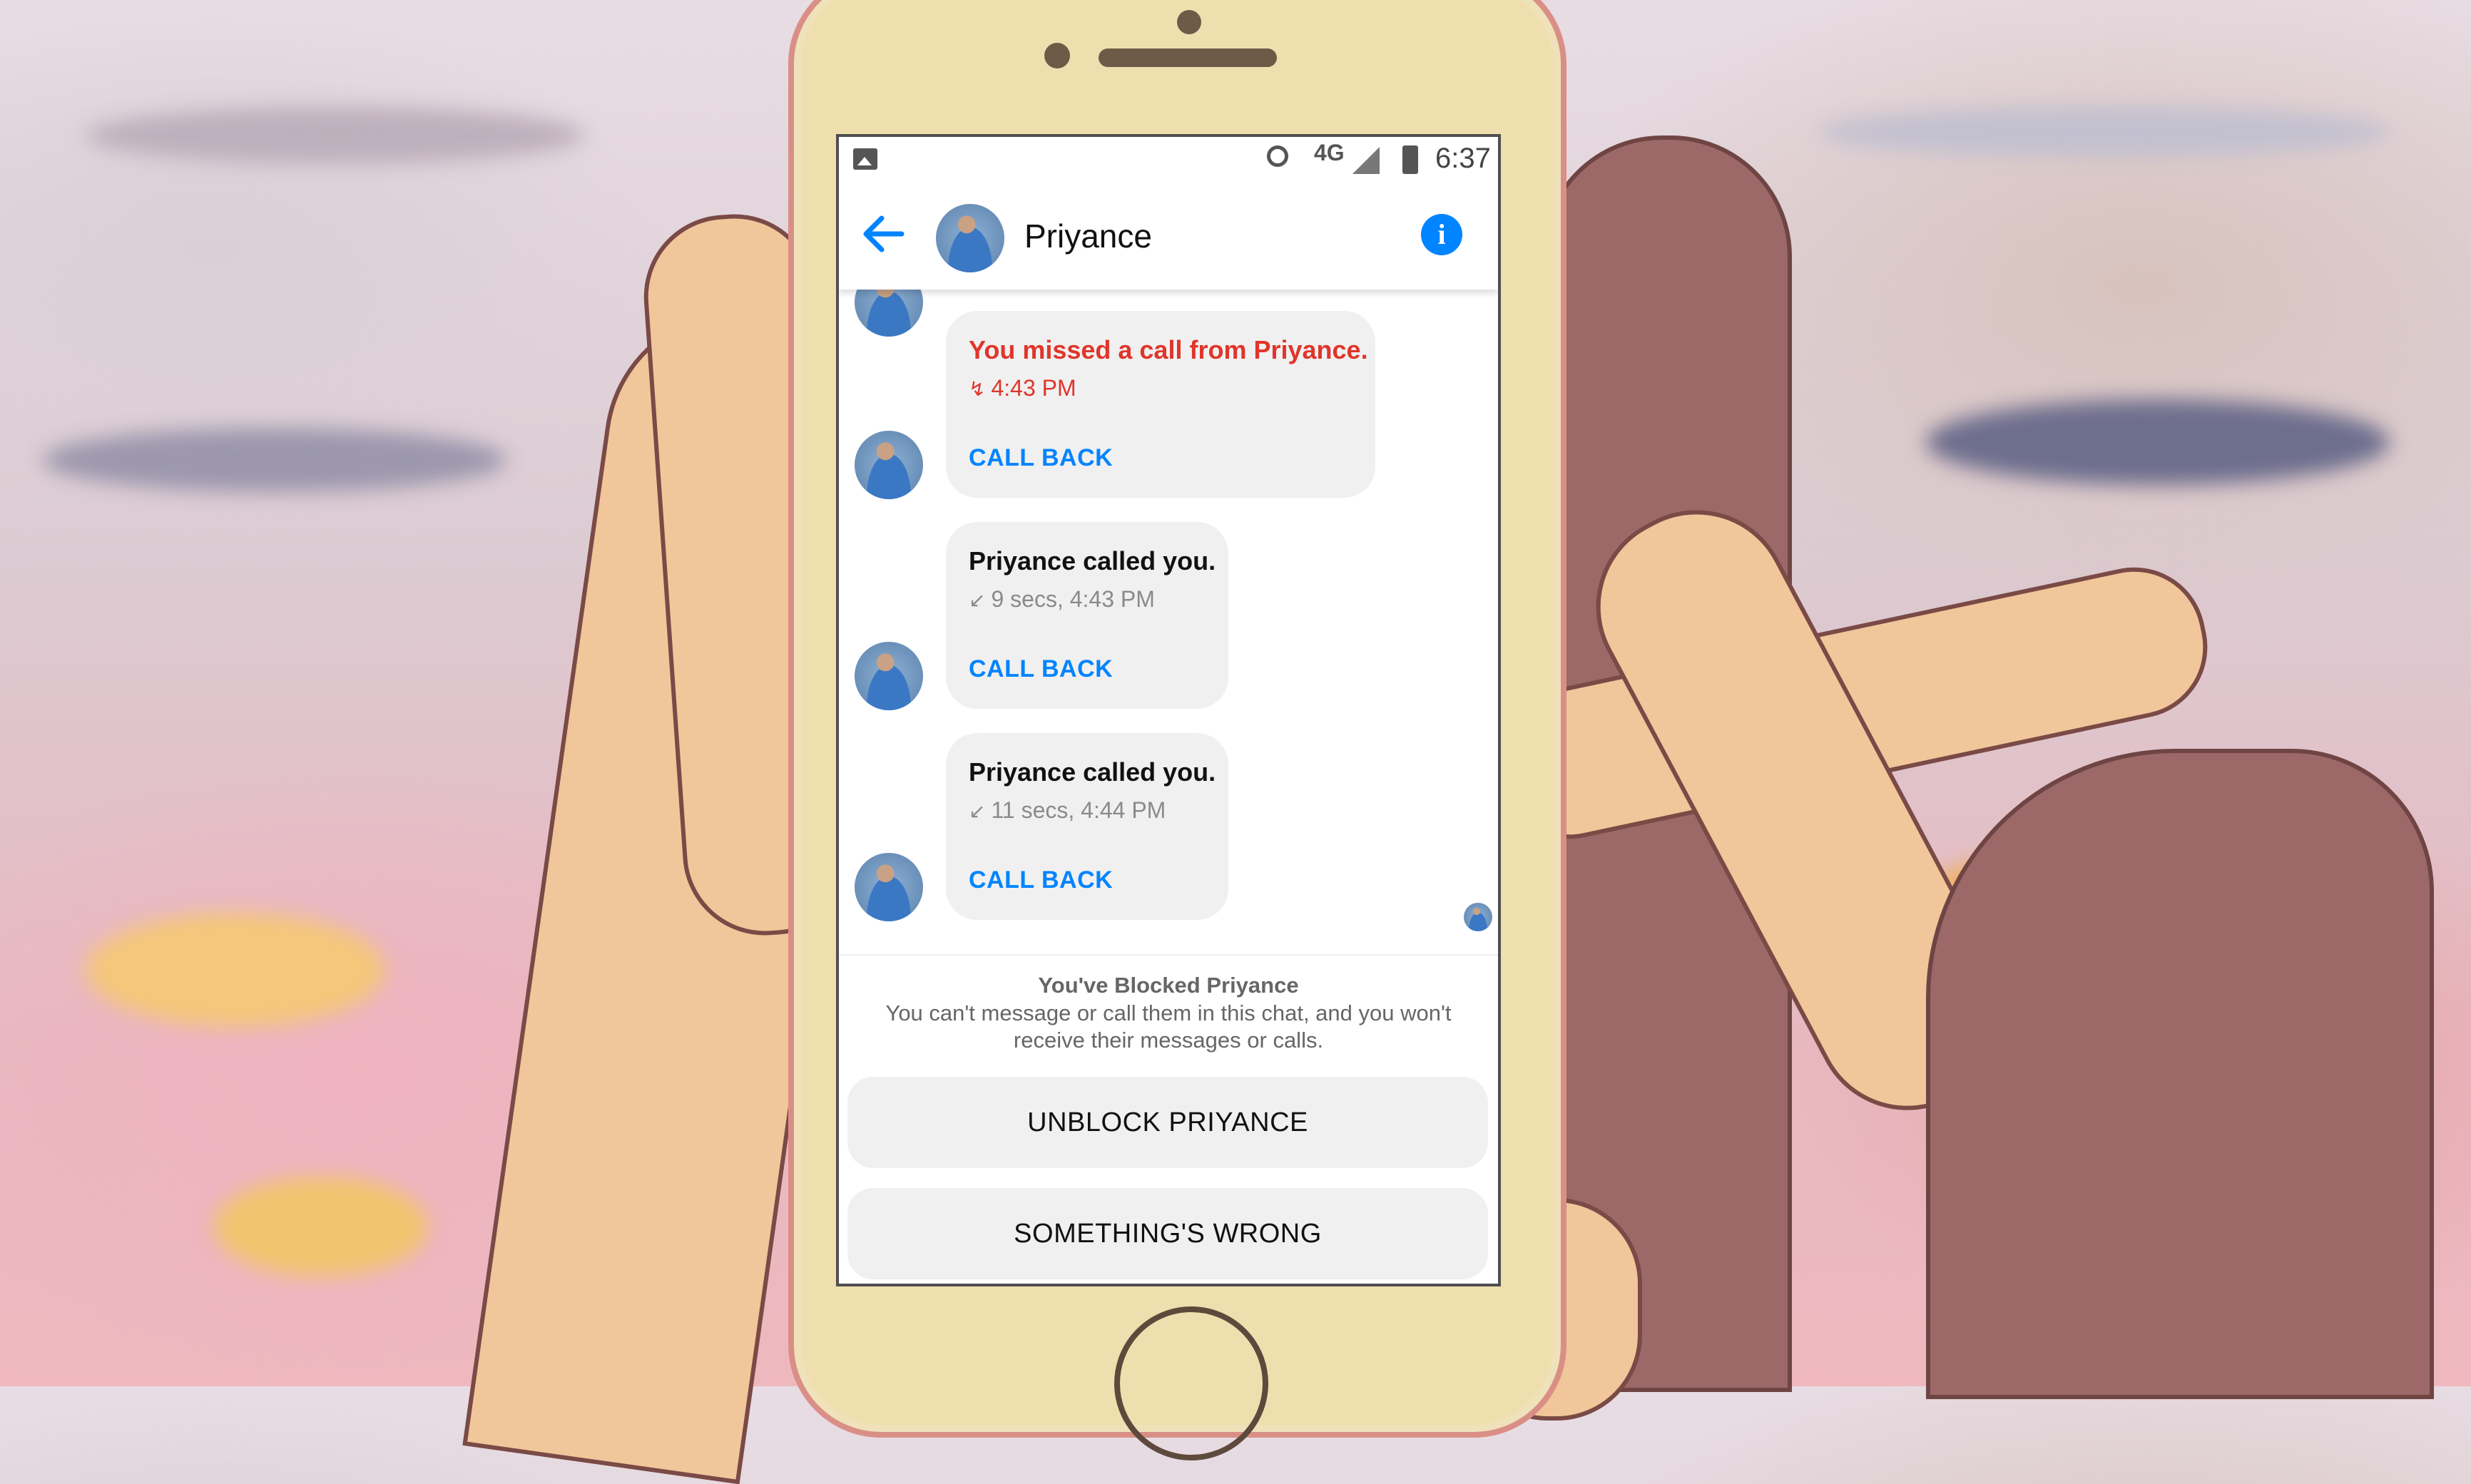 The width and height of the screenshot is (2471, 1484). I want to click on status-time: 6:37, so click(1463, 158).